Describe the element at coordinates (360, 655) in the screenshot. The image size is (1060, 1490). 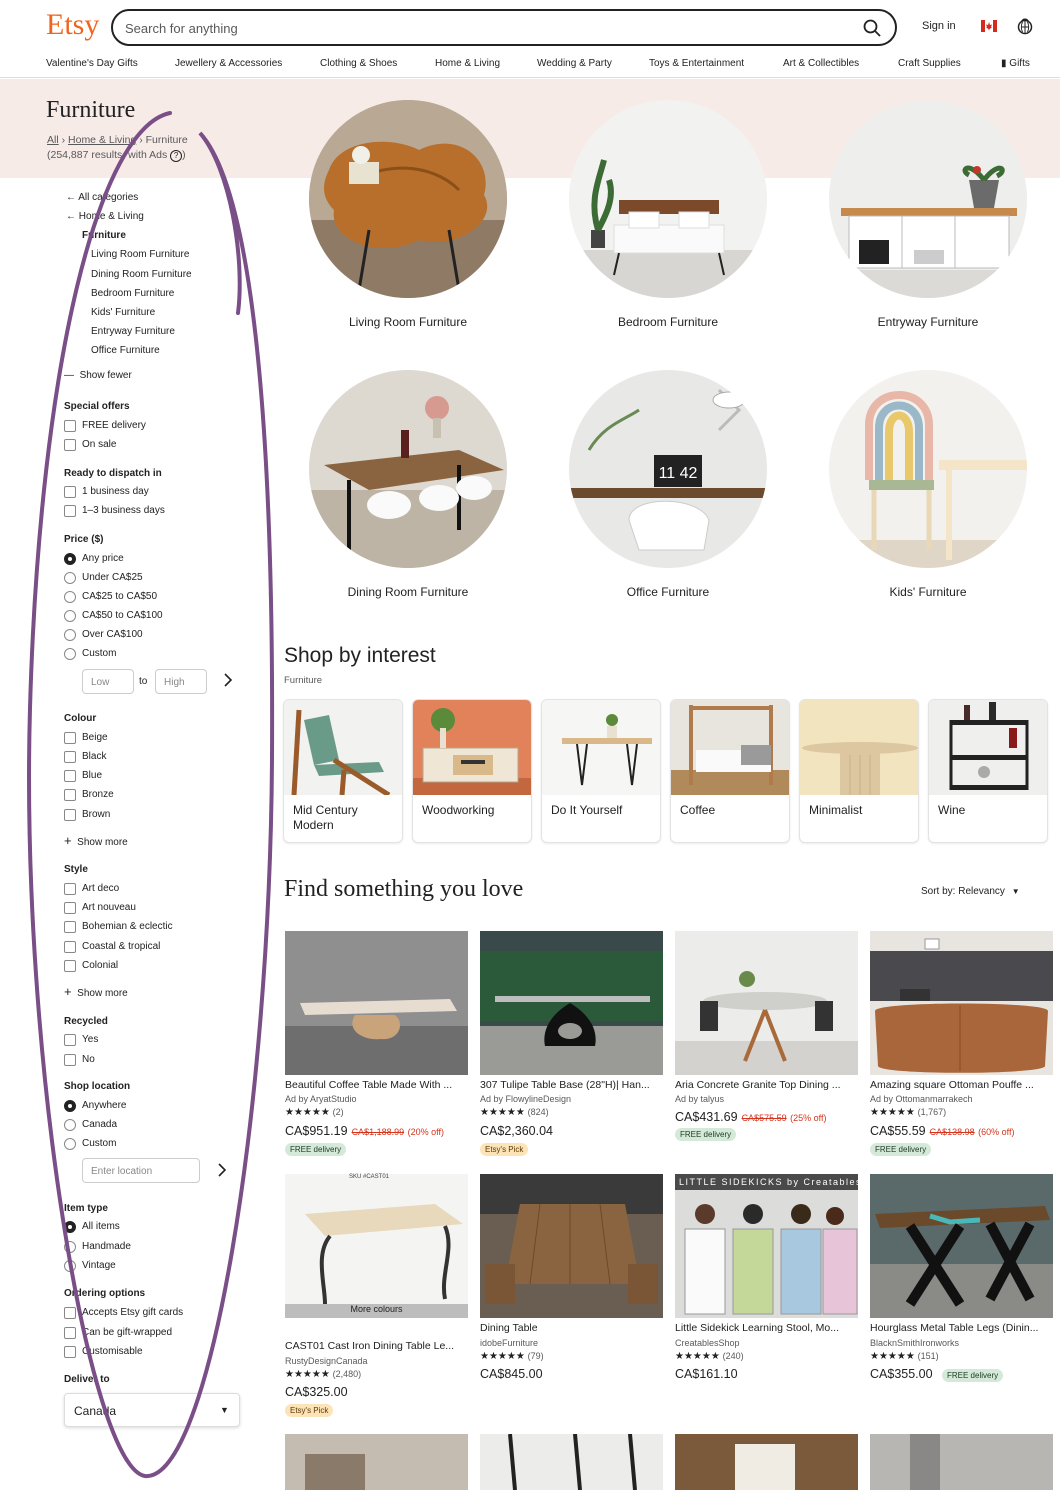
I see `interest-title: Shop by interest` at that location.